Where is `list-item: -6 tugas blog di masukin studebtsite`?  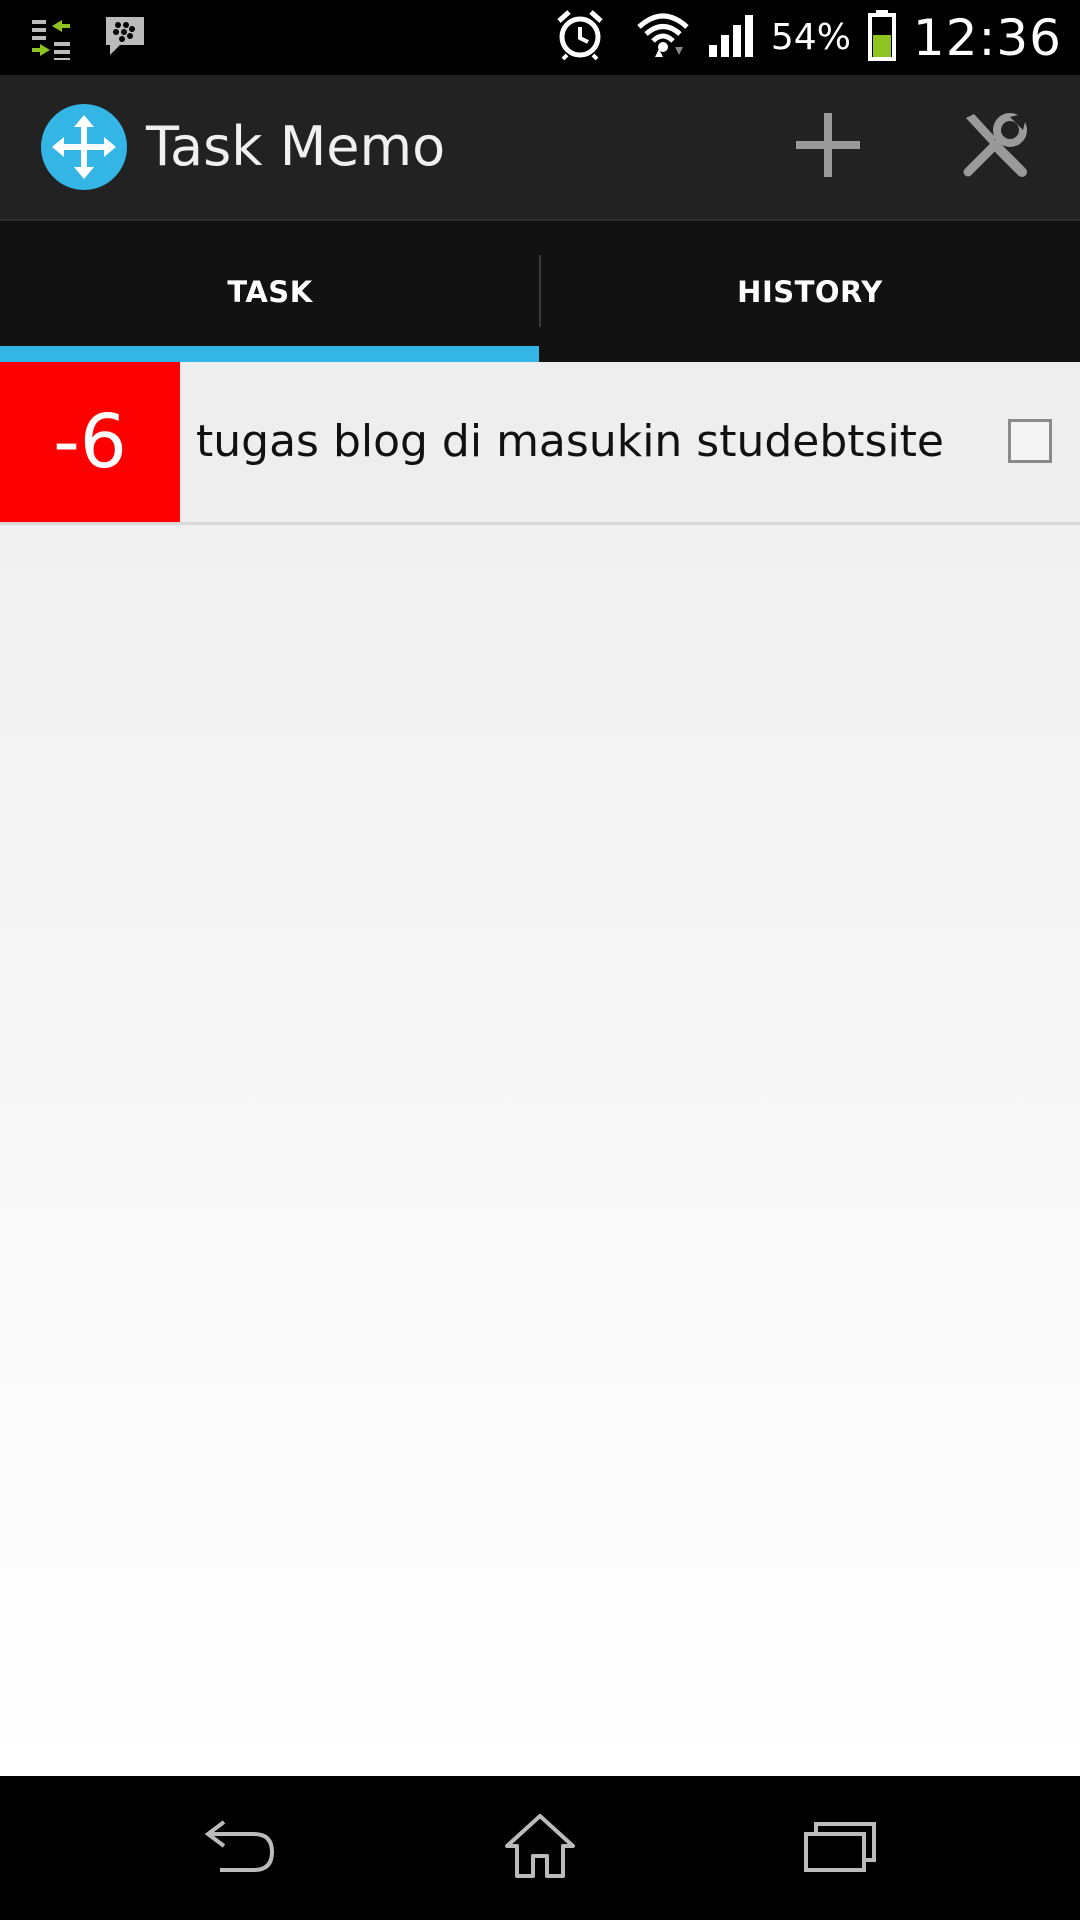
list-item: -6 tugas blog di masukin studebtsite is located at coordinates (540, 443).